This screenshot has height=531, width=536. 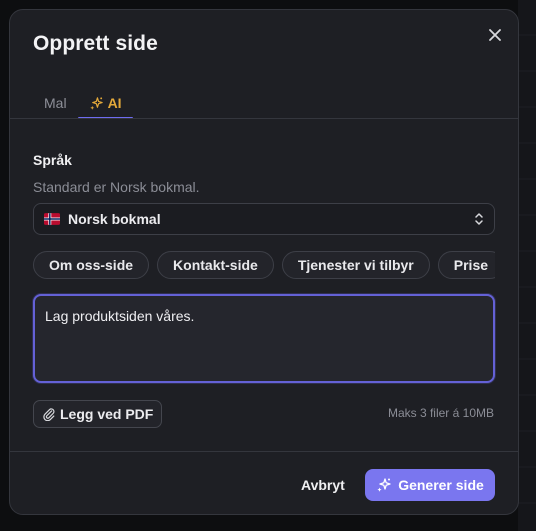 I want to click on language-selected-value: Norsk bokmal, so click(x=114, y=219).